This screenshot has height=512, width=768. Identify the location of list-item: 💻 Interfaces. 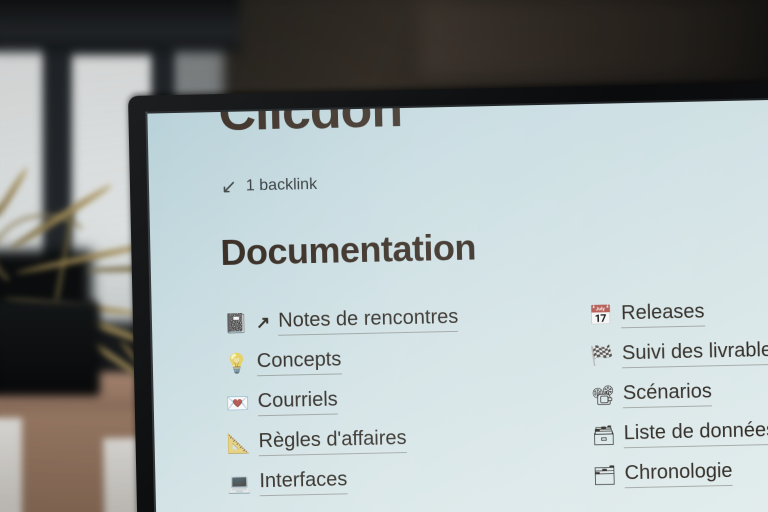
(346, 481).